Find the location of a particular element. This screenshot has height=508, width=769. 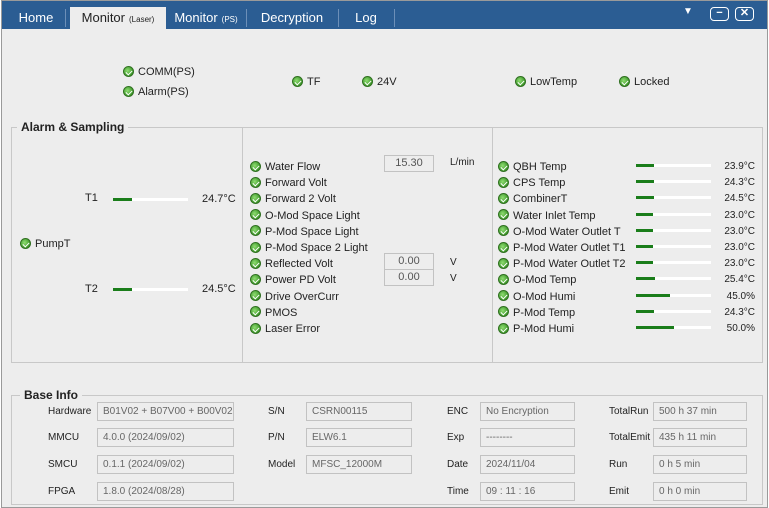

indicator-combinert: CombinerT is located at coordinates (532, 199).